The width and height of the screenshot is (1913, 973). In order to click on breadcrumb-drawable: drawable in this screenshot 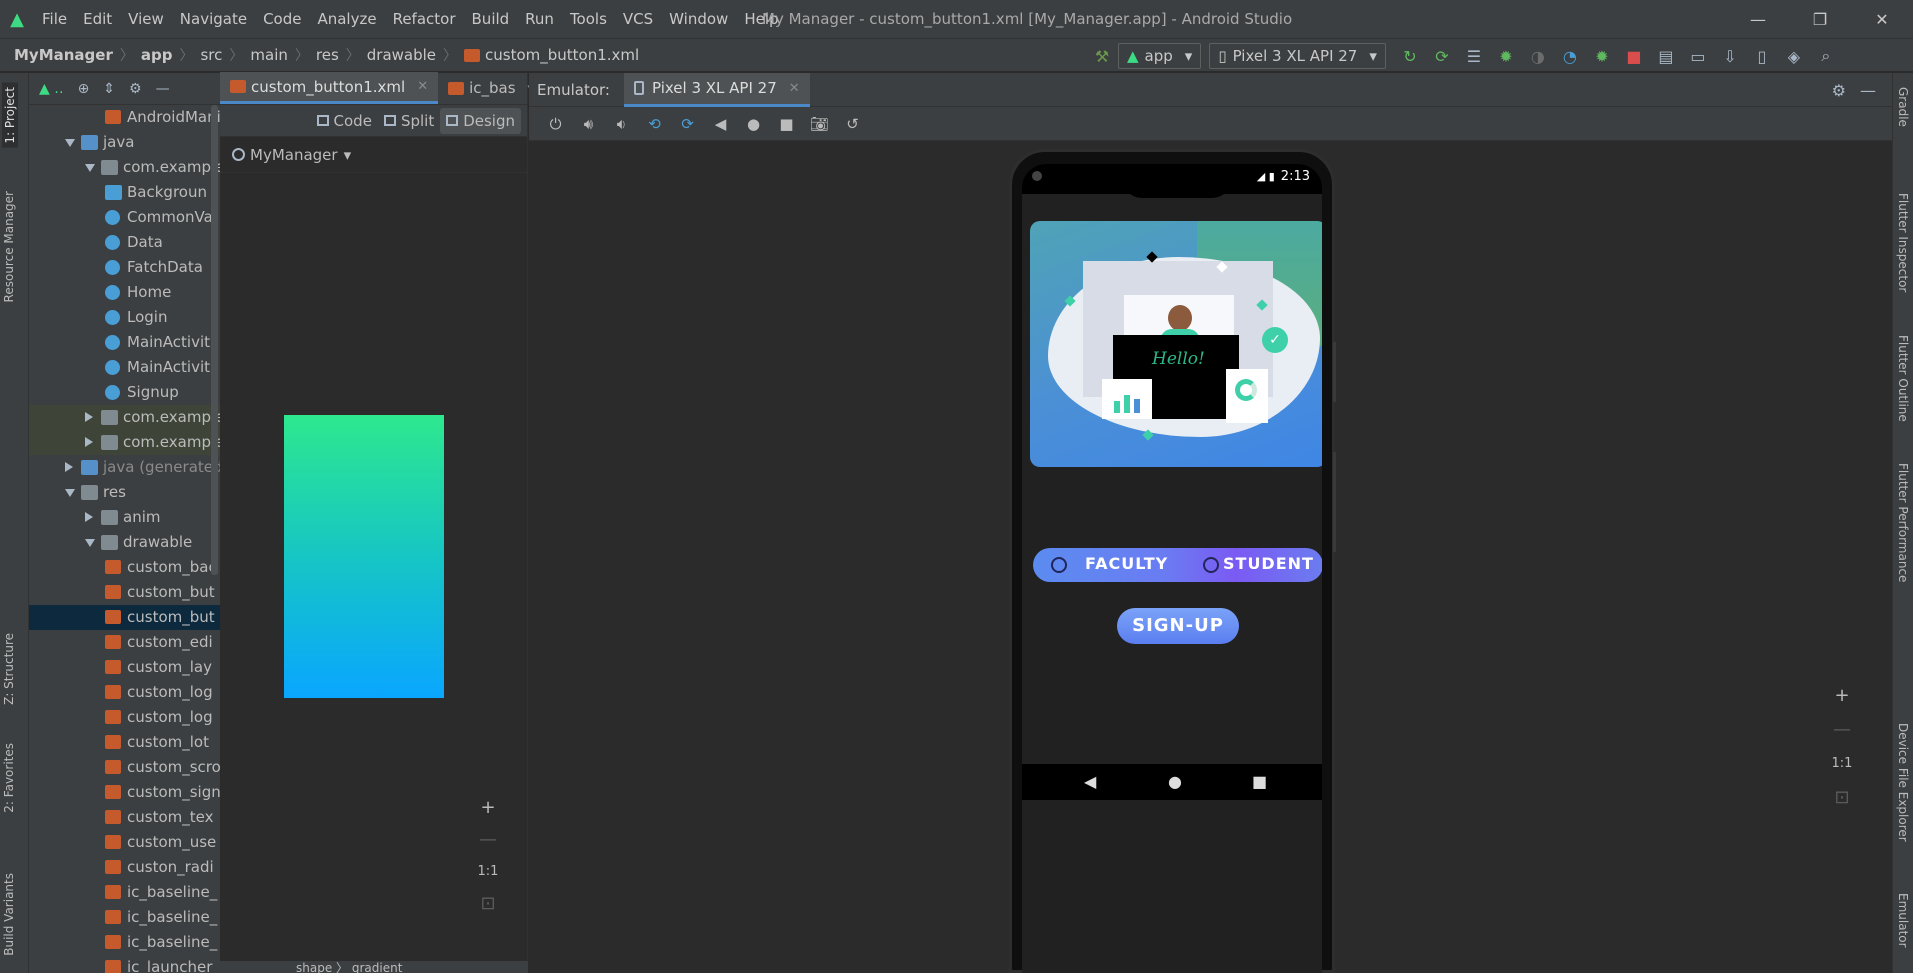, I will do `click(401, 55)`.